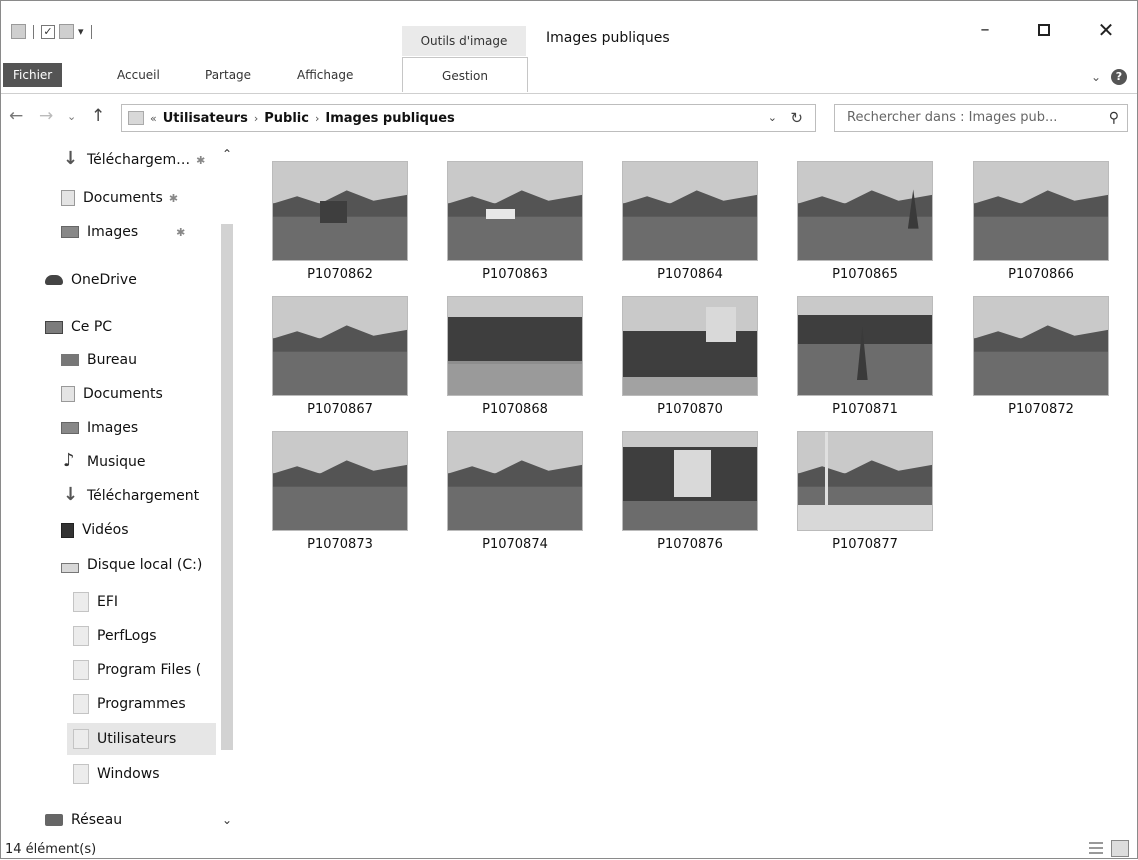 Image resolution: width=1138 pixels, height=860 pixels. Describe the element at coordinates (1106, 30) in the screenshot. I see `close-button: ✕` at that location.